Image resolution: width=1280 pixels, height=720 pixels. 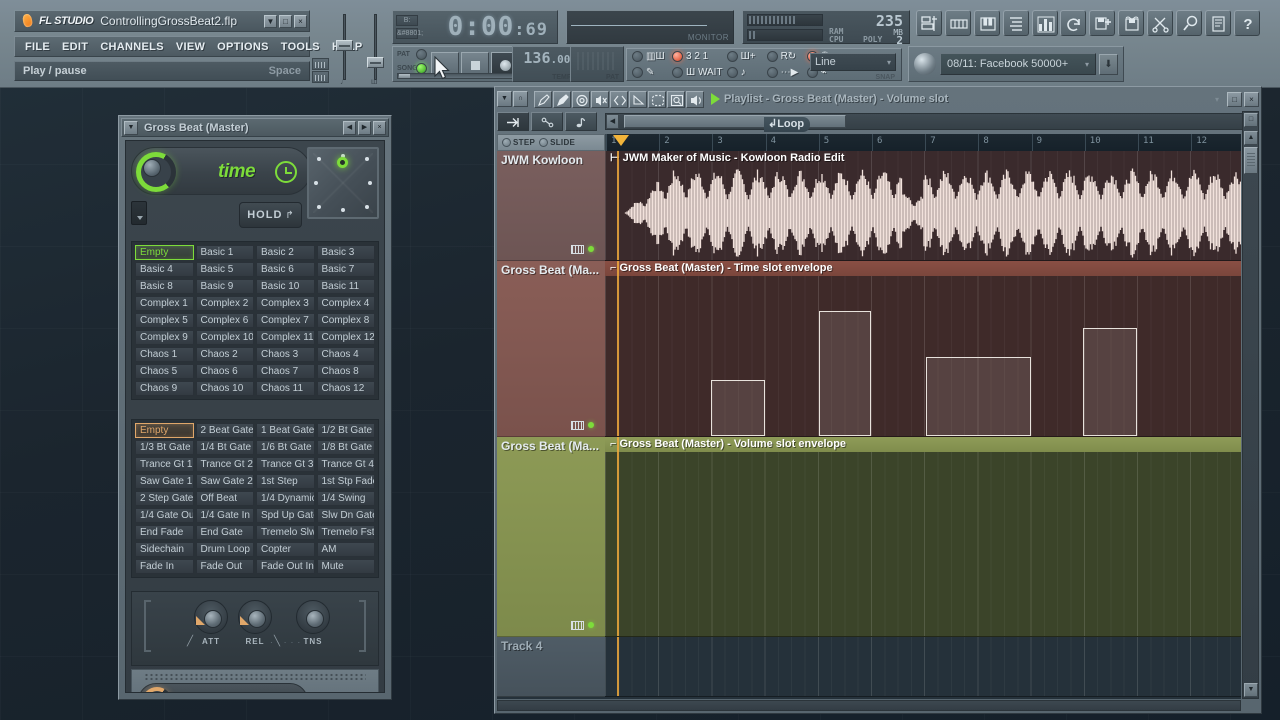 I want to click on step-toggle: STEP, so click(x=518, y=142).